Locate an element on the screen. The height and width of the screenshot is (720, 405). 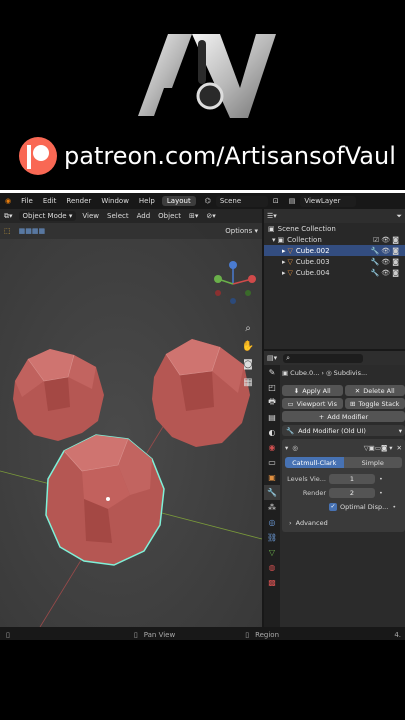
modifier-toggle-icons: ▽▣▭◙ is located at coordinates (376, 448).